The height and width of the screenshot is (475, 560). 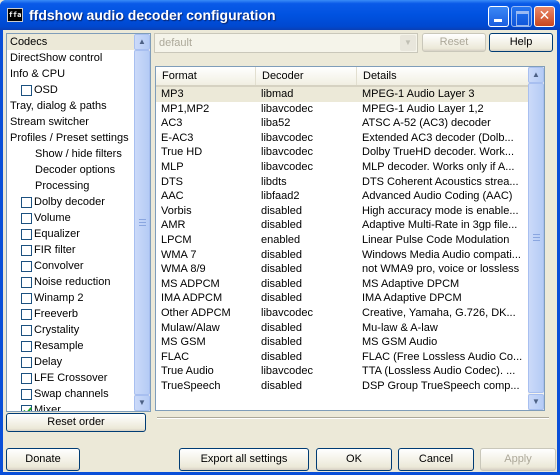 I want to click on cancel-button: Cancel, so click(x=436, y=459).